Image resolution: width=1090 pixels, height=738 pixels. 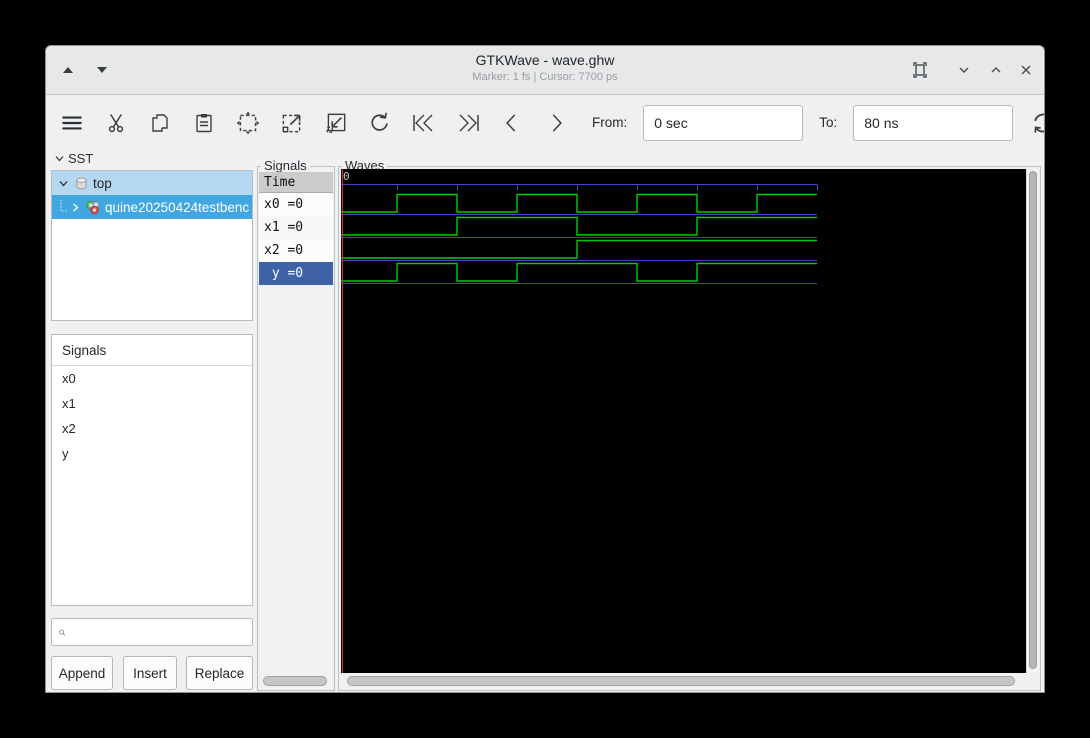 I want to click on signal-list-frame: Signals Time x0 =0 x1 =0 x2 =0 y =0, so click(x=296, y=424).